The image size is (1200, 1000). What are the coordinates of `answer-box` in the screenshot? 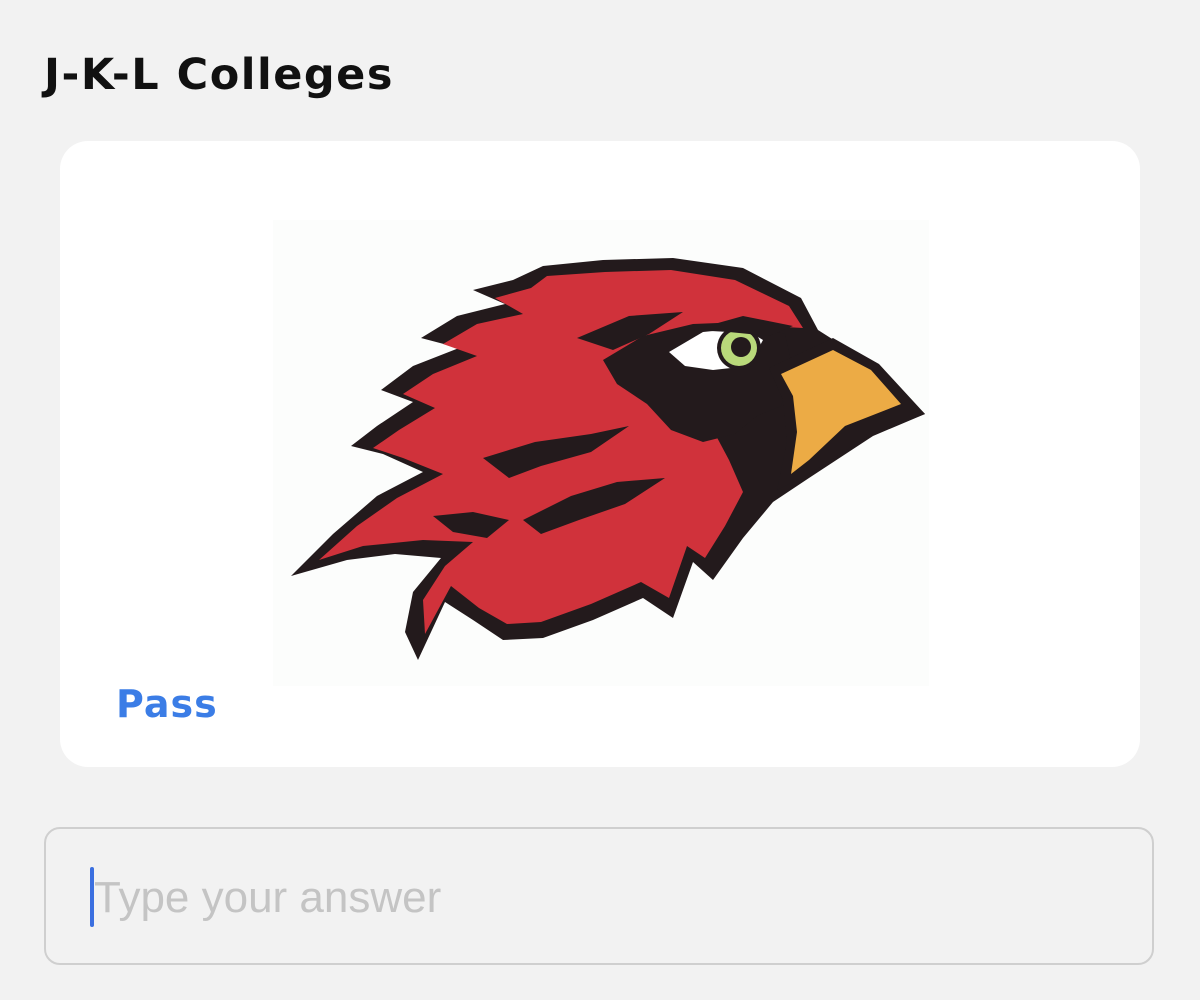 It's located at (599, 896).